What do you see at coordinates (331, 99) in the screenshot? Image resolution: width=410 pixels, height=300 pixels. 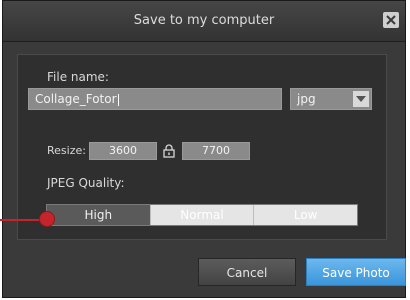 I see `format-select: jpg` at bounding box center [331, 99].